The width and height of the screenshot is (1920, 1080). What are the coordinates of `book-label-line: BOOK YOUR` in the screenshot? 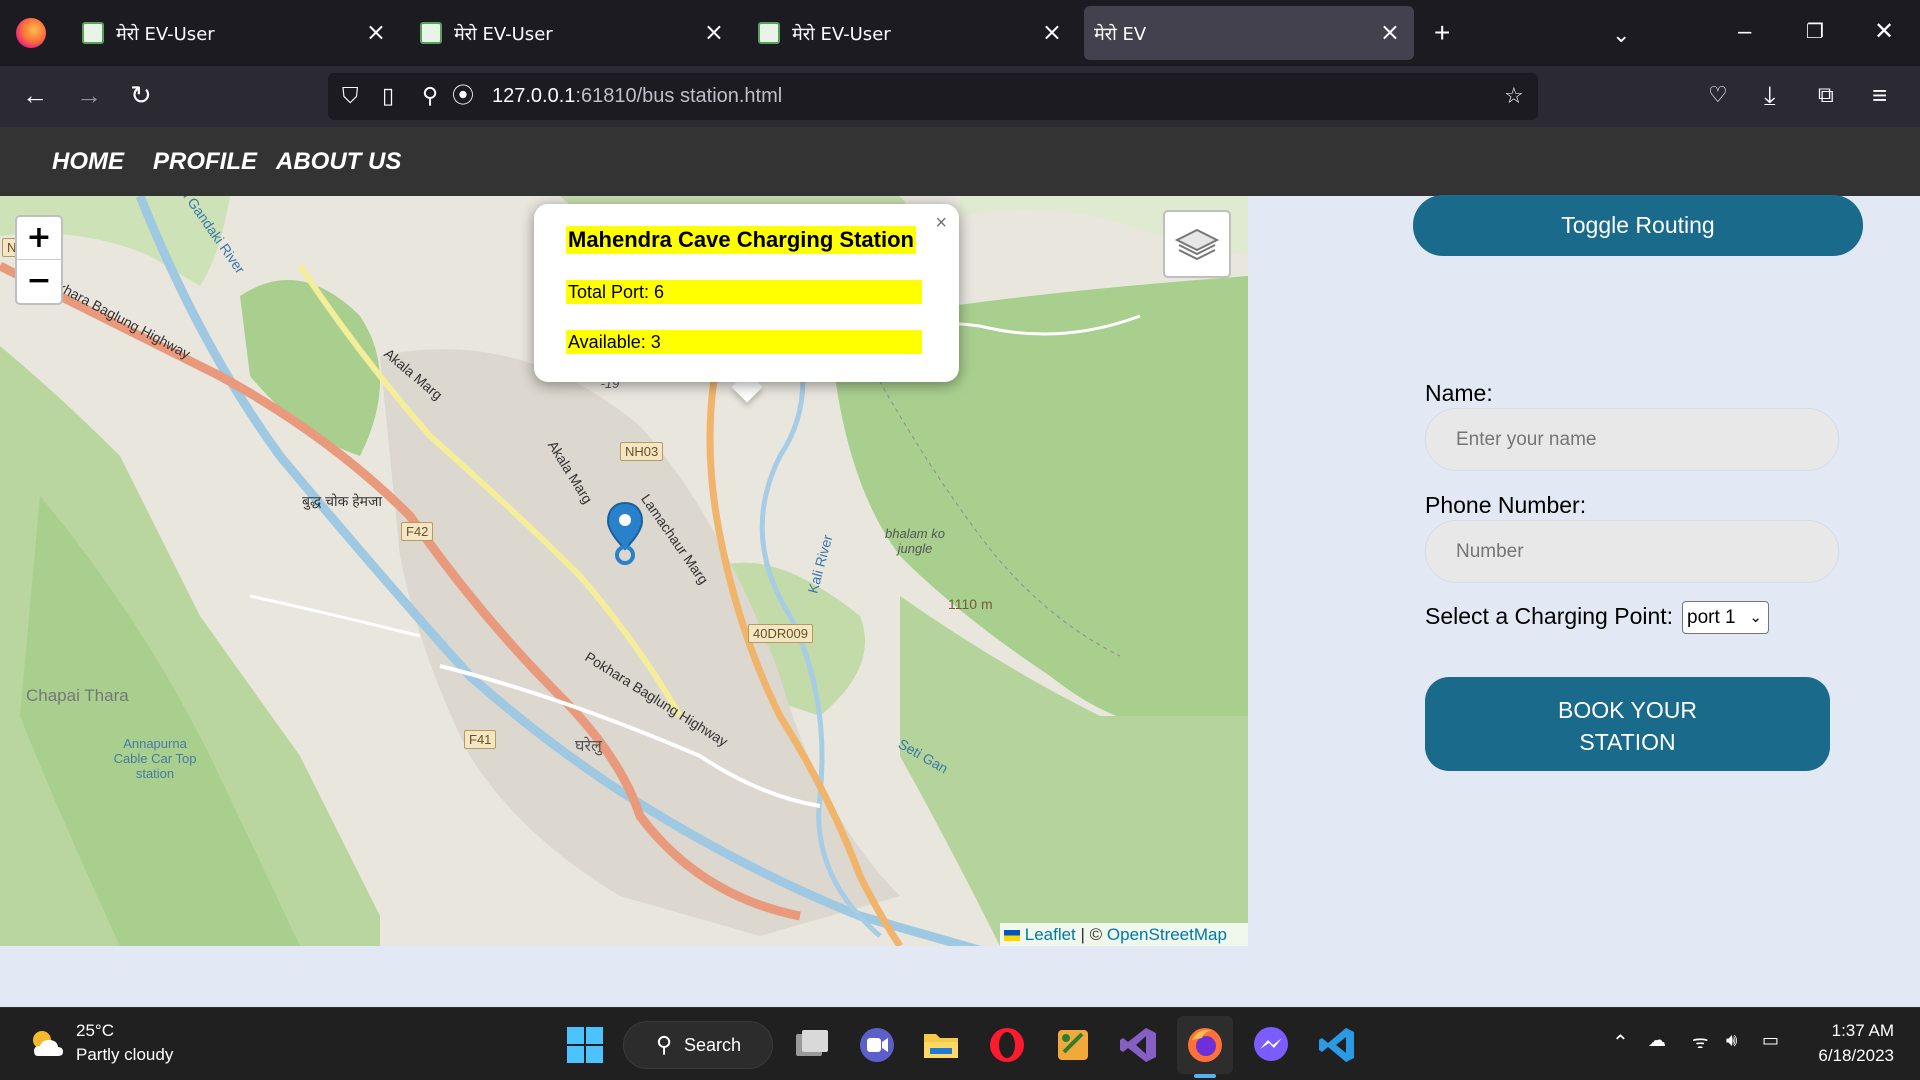 It's located at (1627, 710).